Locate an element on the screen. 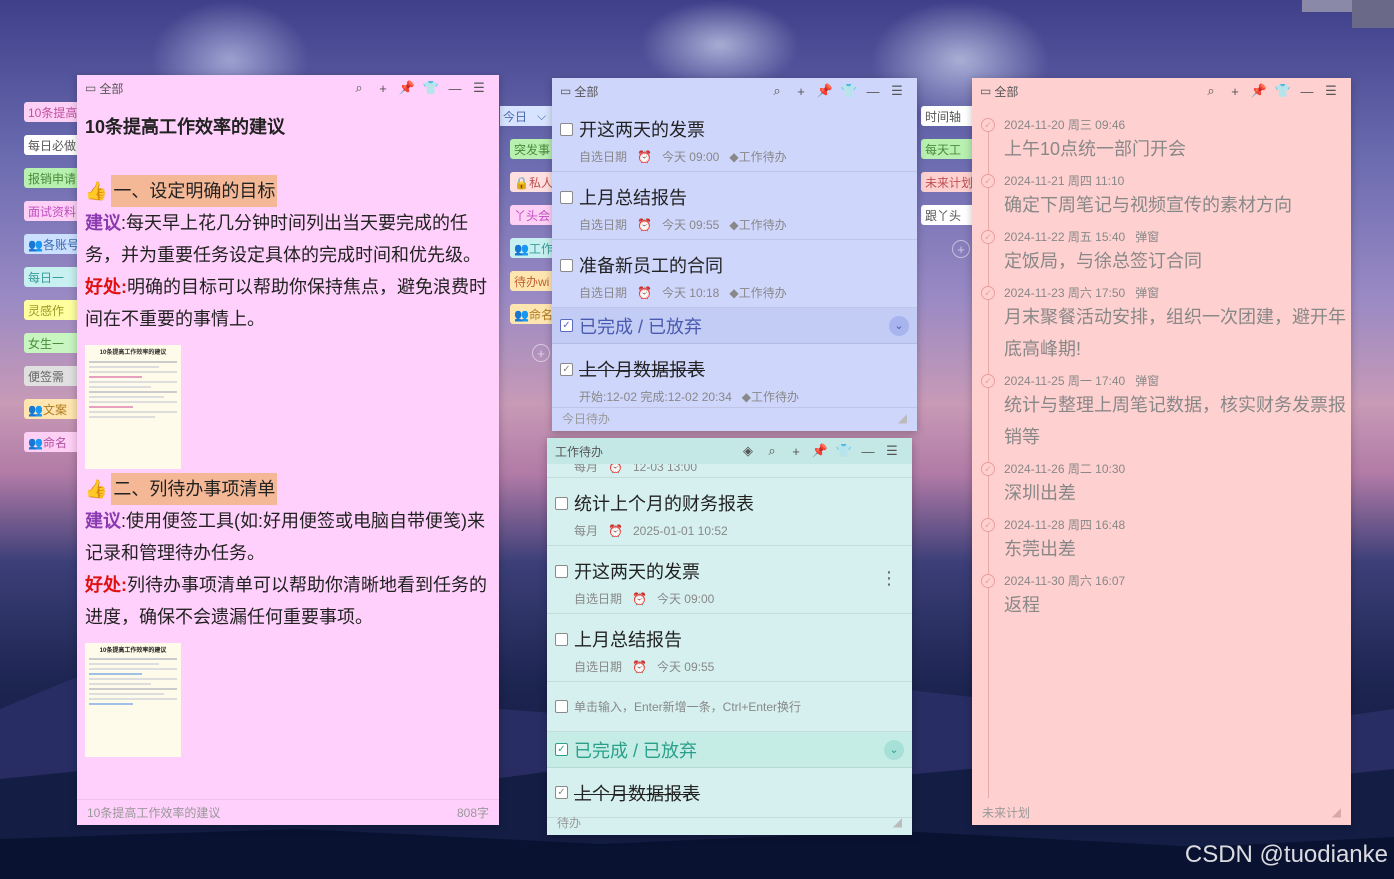 The height and width of the screenshot is (879, 1394). category-tab: 10条提高 is located at coordinates (51, 112).